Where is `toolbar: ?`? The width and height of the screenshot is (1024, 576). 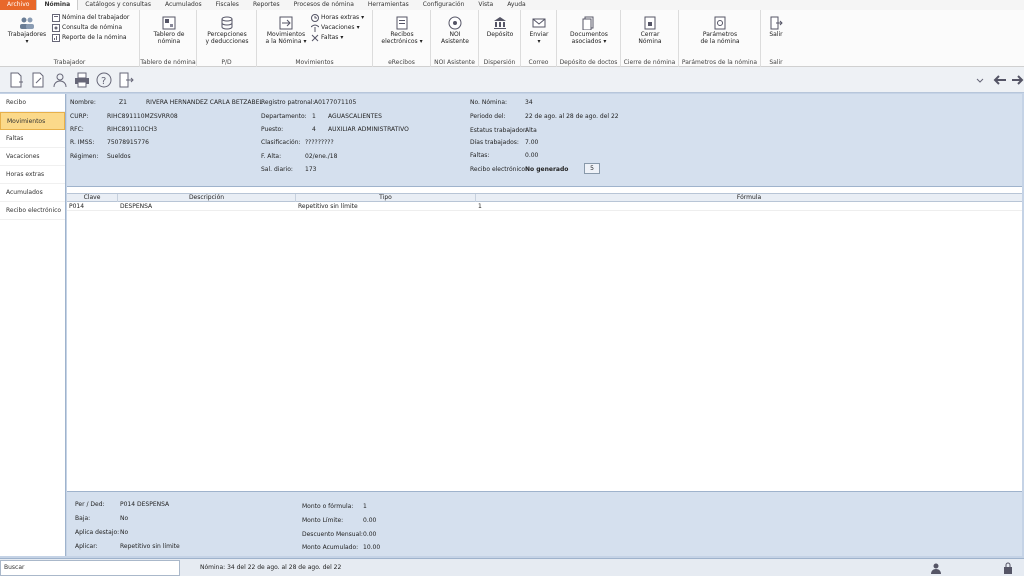 toolbar: ? is located at coordinates (512, 80).